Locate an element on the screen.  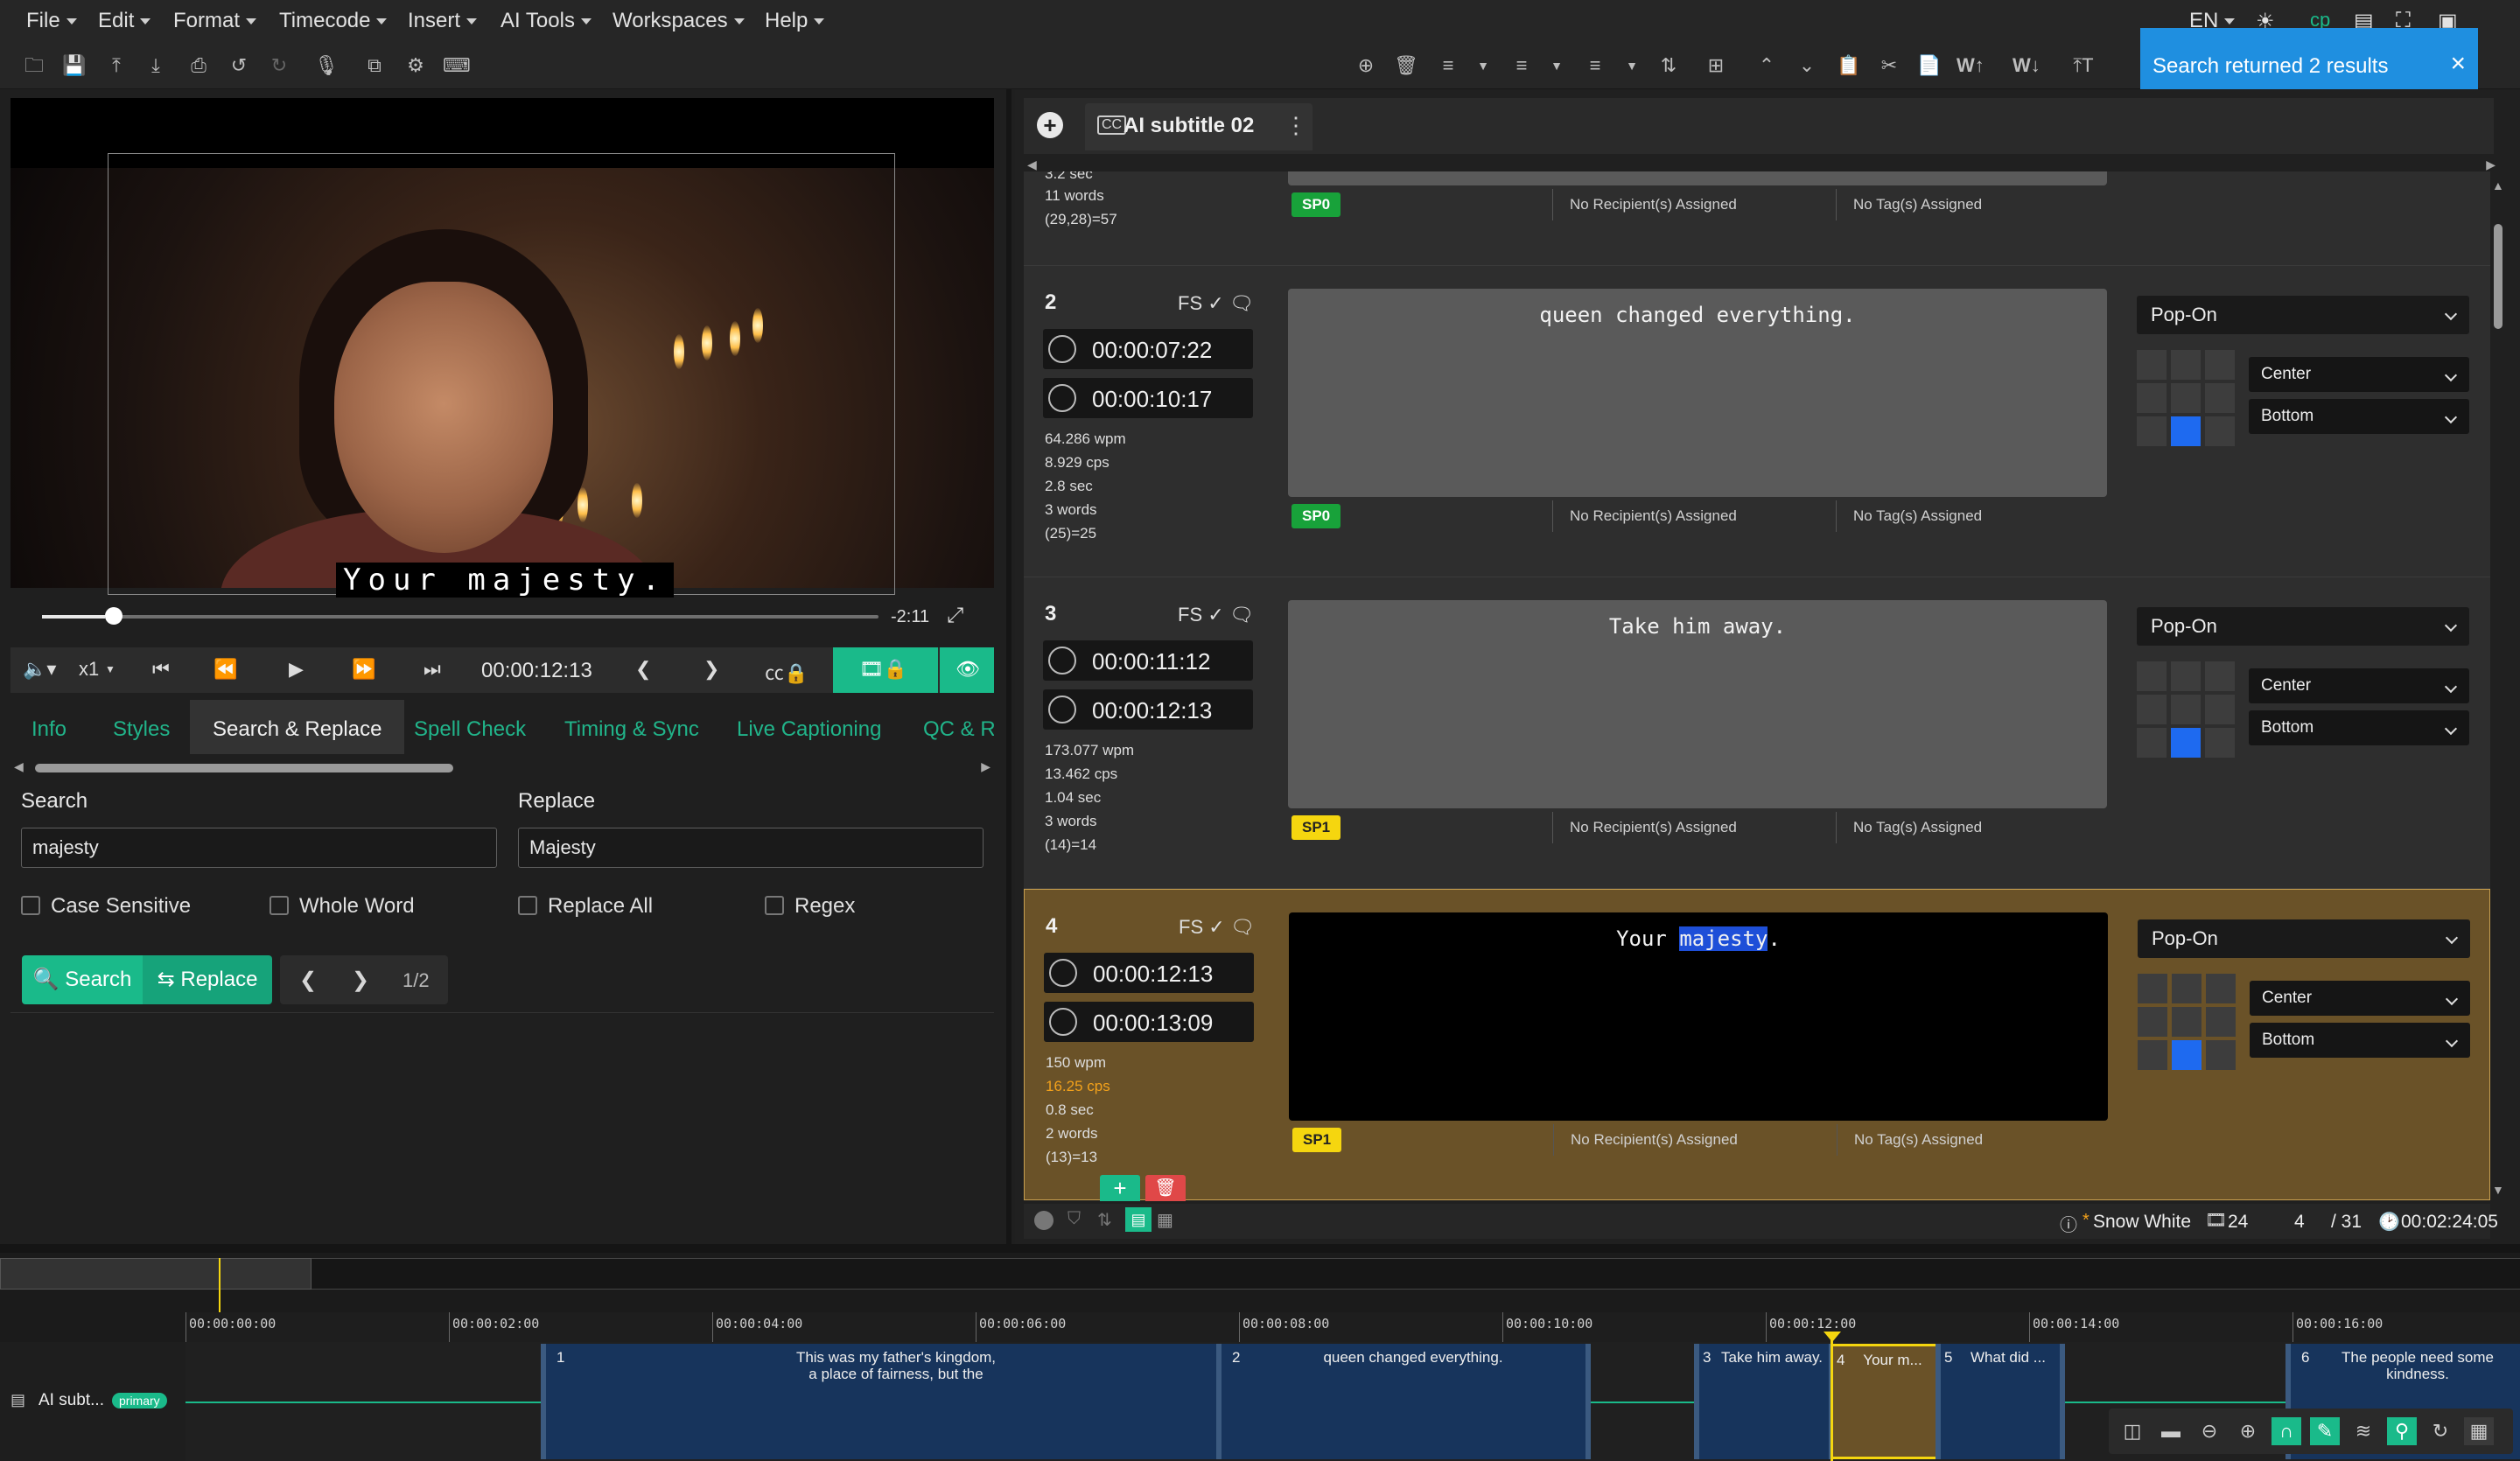
align-right-icon: ≡ is located at coordinates (1595, 65).